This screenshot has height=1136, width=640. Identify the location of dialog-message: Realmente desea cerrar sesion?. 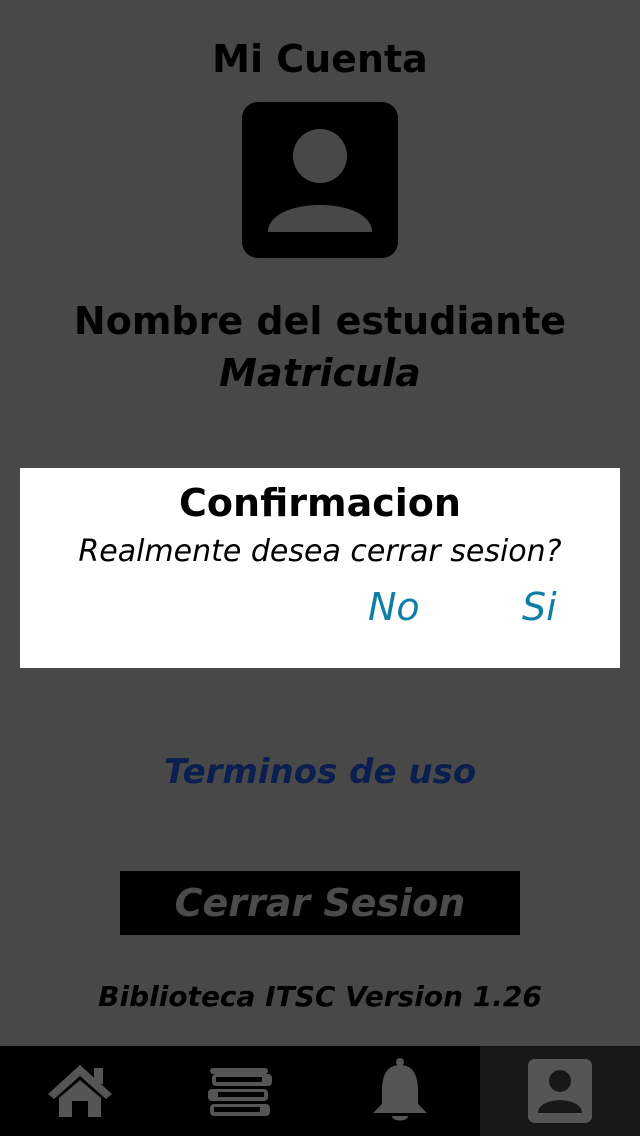
(320, 551).